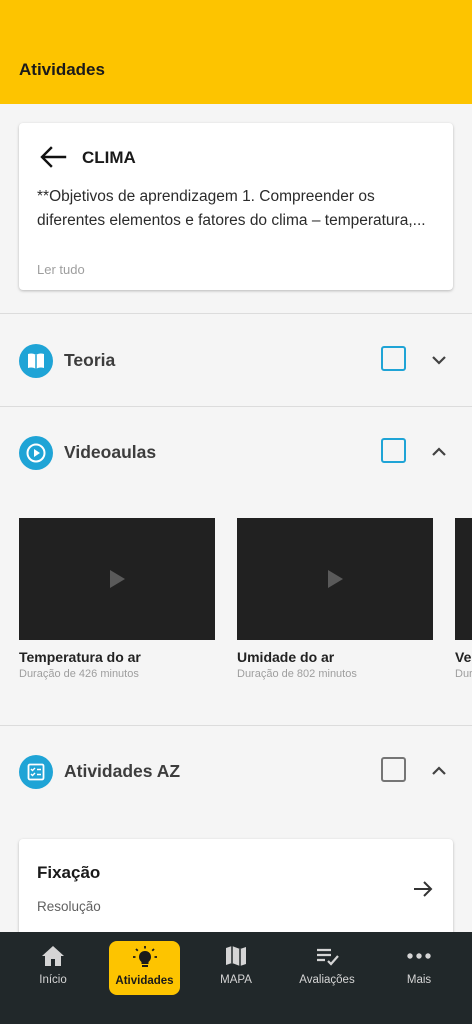 The width and height of the screenshot is (472, 1024). Describe the element at coordinates (327, 980) in the screenshot. I see `nav-label: Avaliações` at that location.